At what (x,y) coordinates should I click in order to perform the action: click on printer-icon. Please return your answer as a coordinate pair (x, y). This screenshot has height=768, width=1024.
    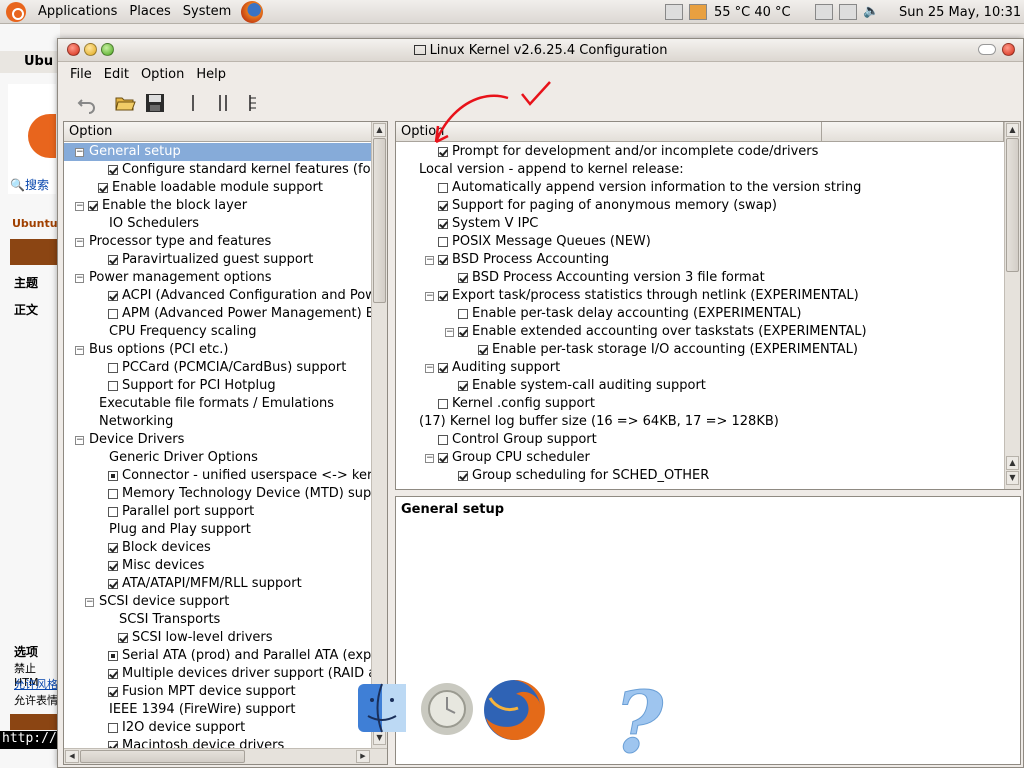
    Looking at the image, I should click on (824, 12).